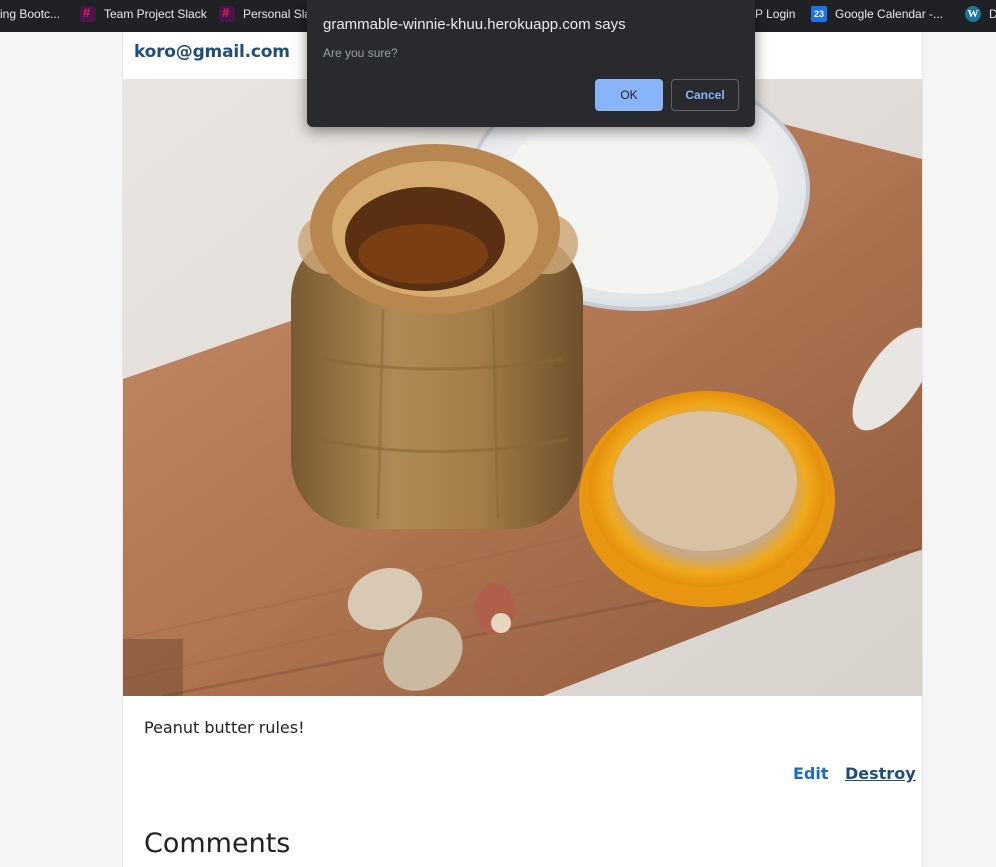  I want to click on ok-button: OK, so click(629, 95).